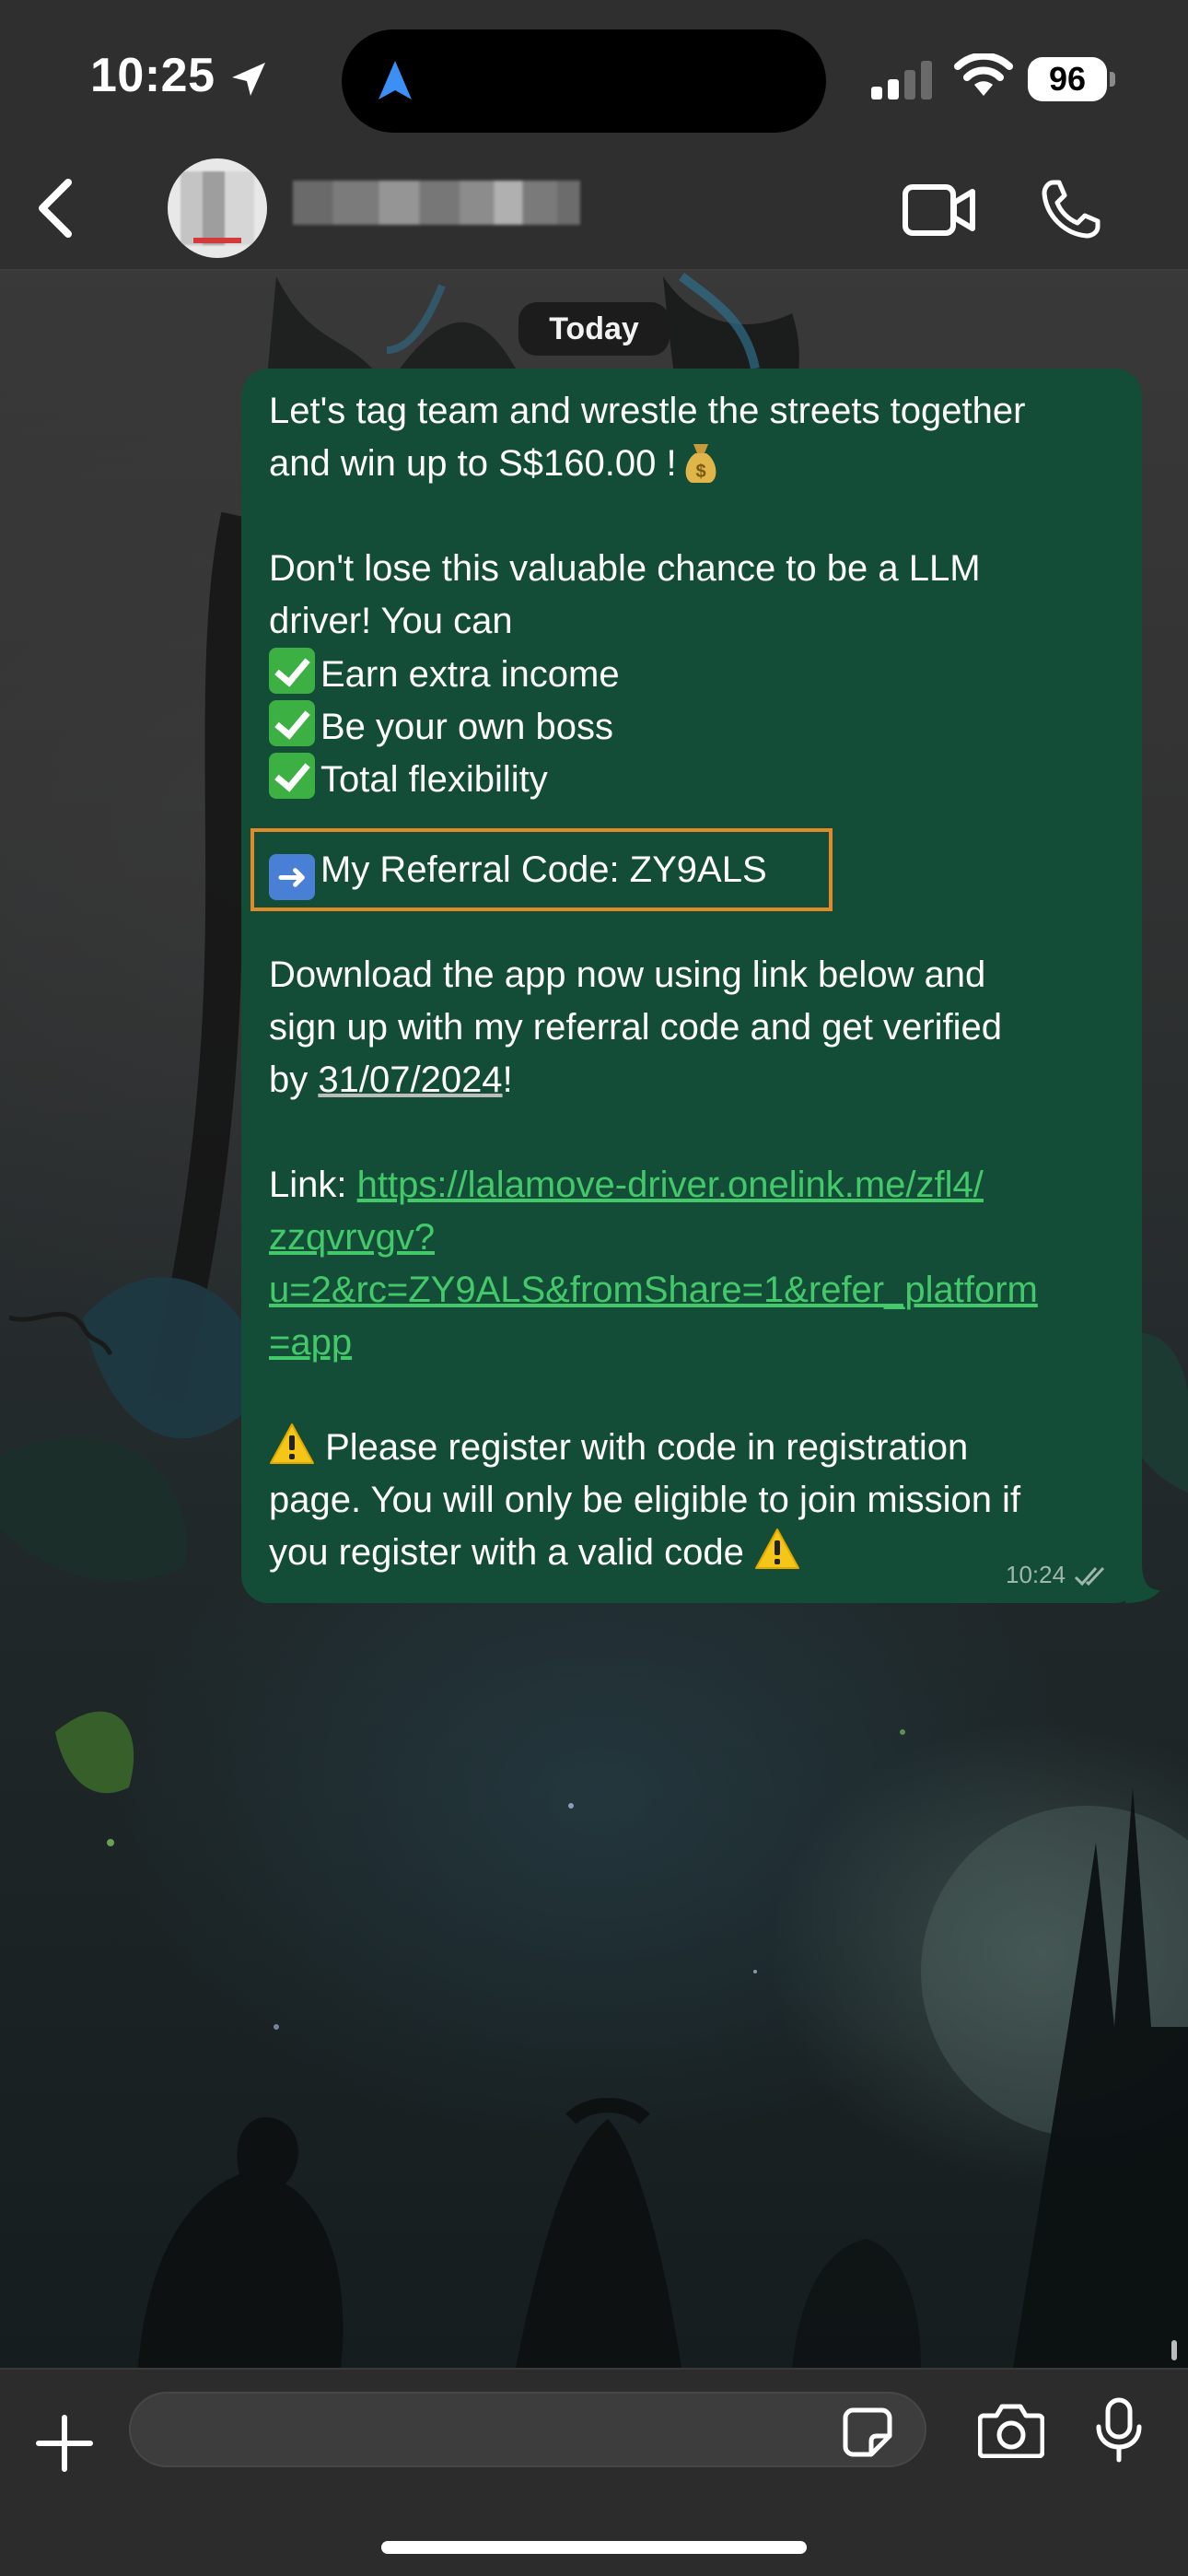 This screenshot has width=1188, height=2576. I want to click on message-text: you register with a valid code, so click(511, 1552).